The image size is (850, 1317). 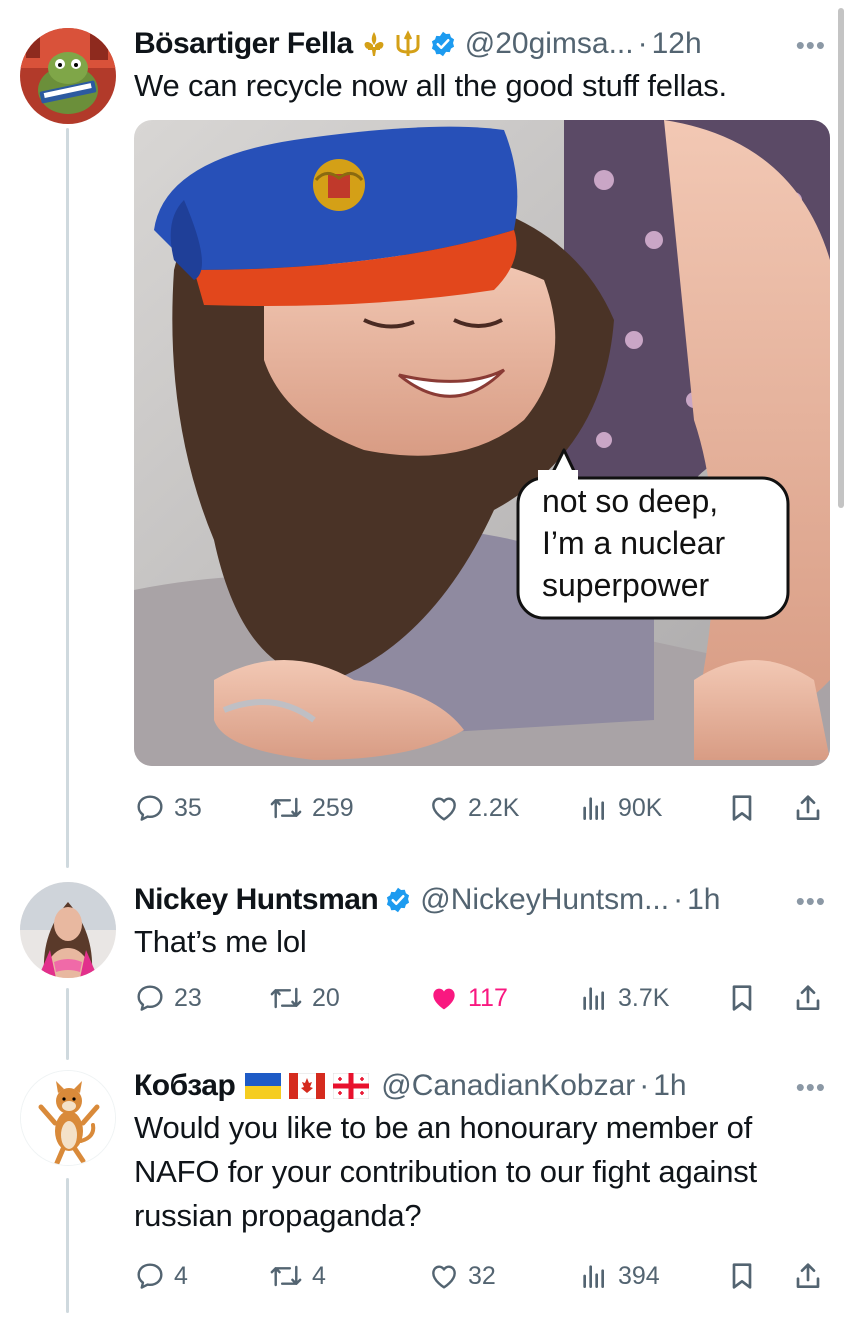 What do you see at coordinates (188, 807) in the screenshot?
I see `reply-count: 35` at bounding box center [188, 807].